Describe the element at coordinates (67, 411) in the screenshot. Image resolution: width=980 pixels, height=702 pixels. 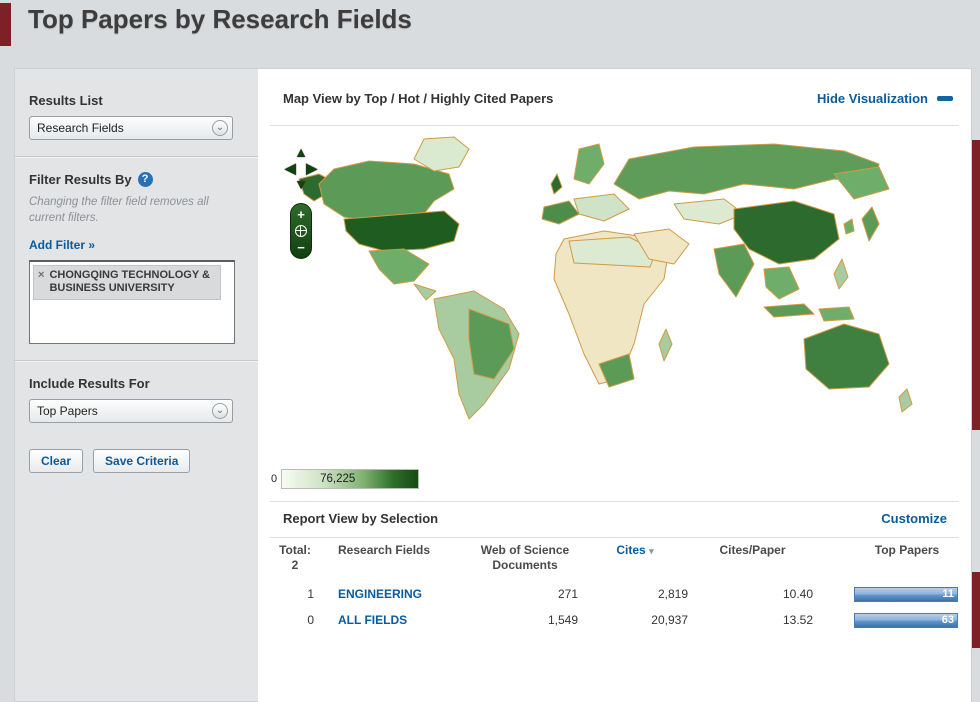
I see `include-results-value: Top Papers` at that location.